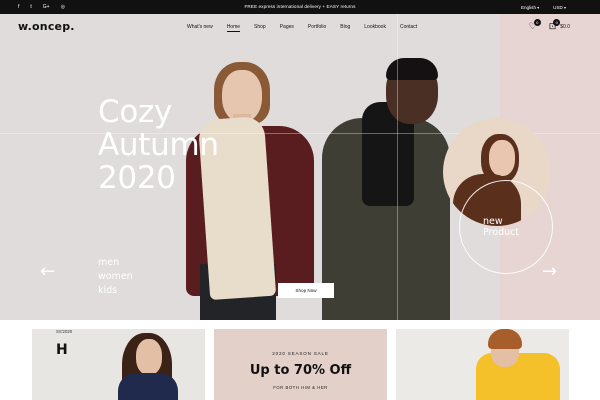  What do you see at coordinates (115, 263) in the screenshot?
I see `category-link-men: men` at bounding box center [115, 263].